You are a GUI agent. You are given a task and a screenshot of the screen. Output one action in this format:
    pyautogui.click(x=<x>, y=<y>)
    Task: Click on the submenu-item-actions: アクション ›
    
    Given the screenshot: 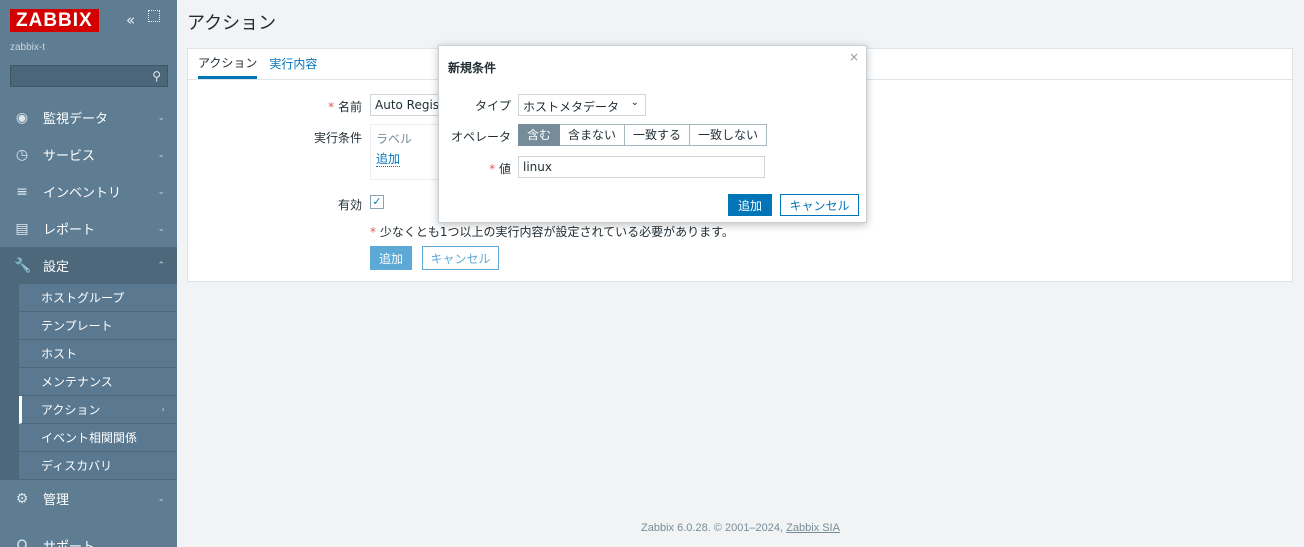 What is the action you would take?
    pyautogui.click(x=98, y=410)
    